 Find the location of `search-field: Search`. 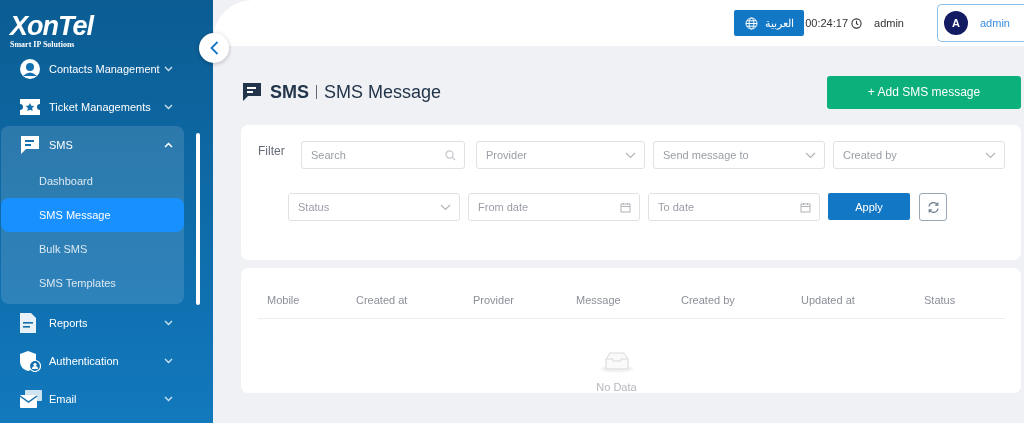

search-field: Search is located at coordinates (383, 155).